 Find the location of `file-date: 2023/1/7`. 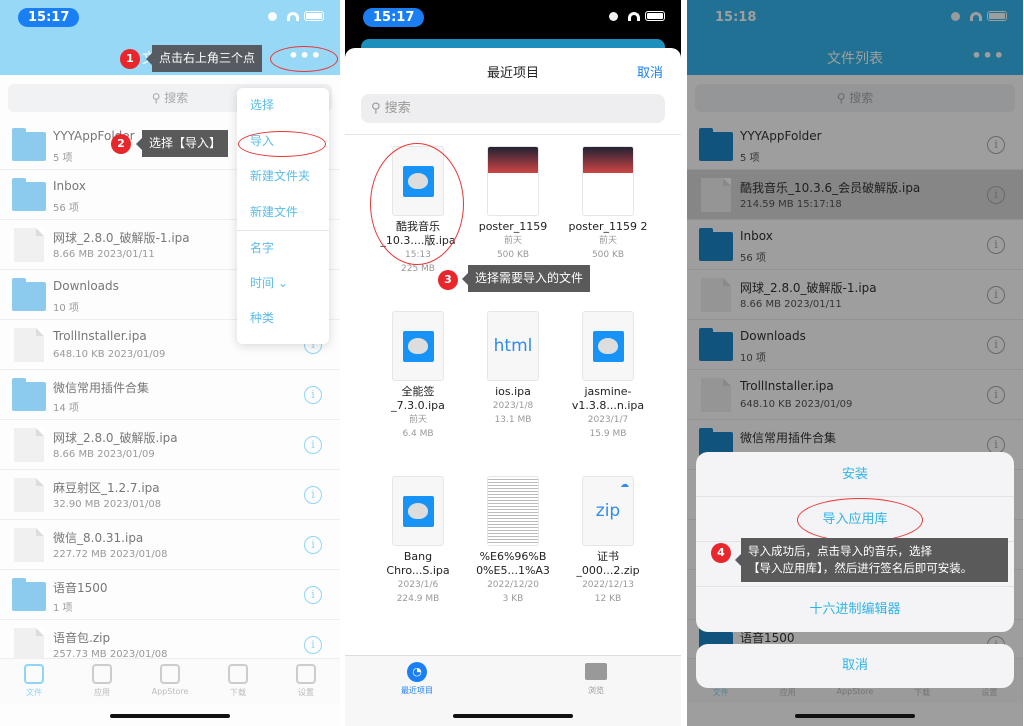

file-date: 2023/1/7 is located at coordinates (608, 420).